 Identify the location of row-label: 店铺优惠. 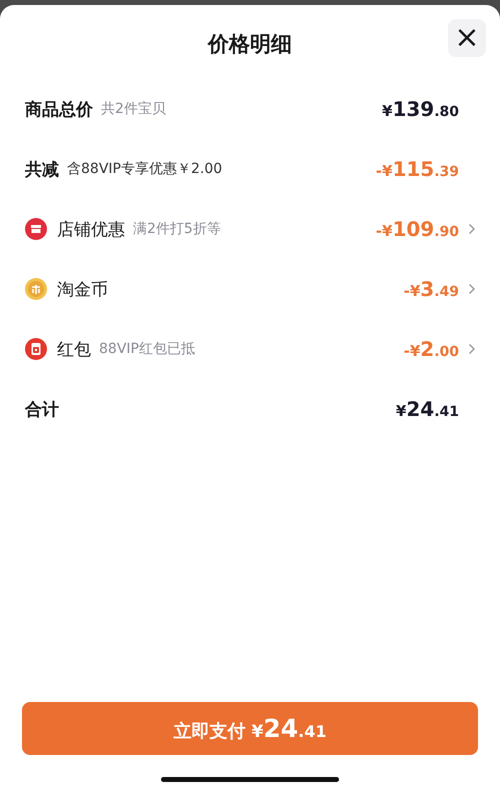
(91, 229).